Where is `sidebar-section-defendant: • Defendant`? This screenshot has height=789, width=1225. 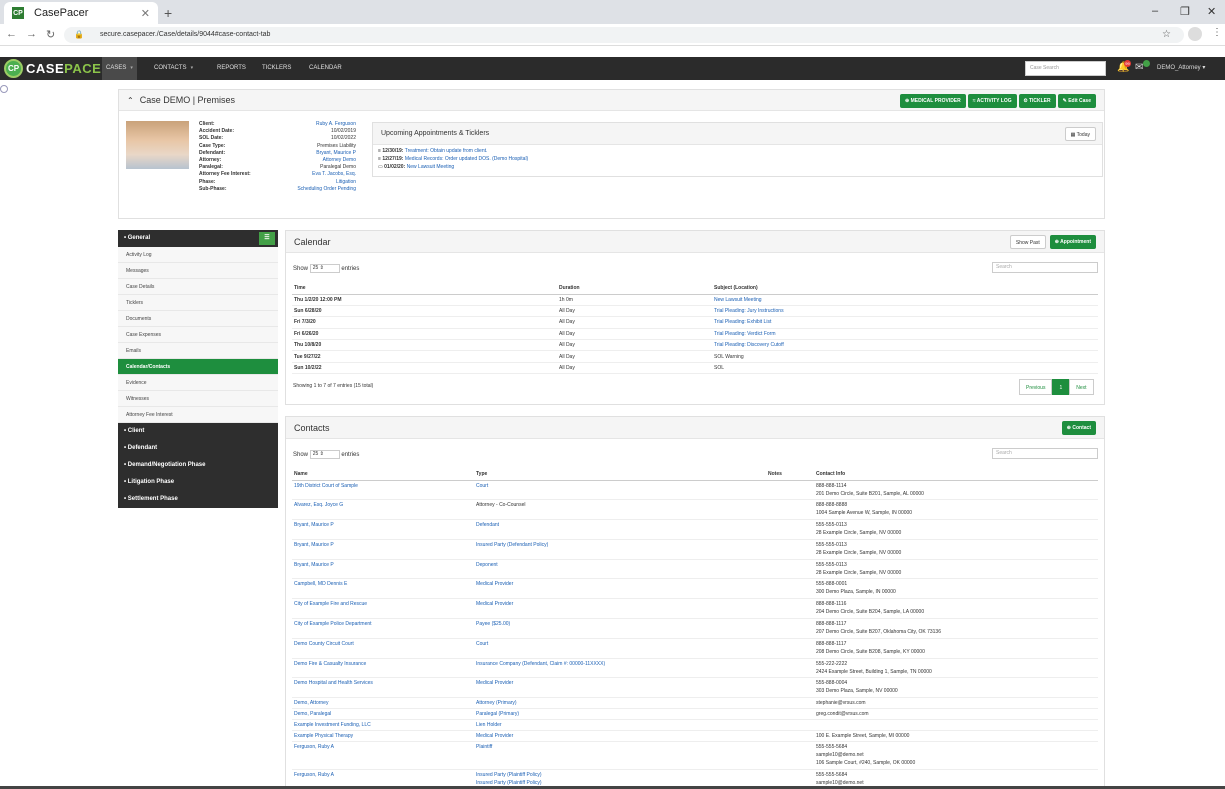
sidebar-section-defendant: • Defendant is located at coordinates (198, 448).